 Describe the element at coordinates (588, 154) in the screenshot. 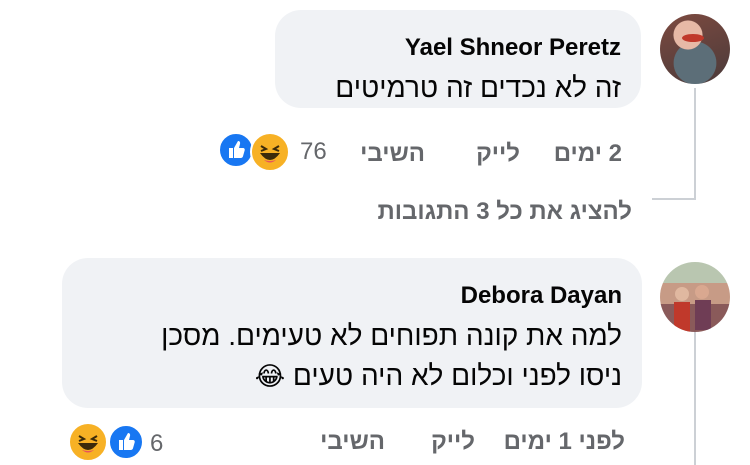

I see `comment-time: 2 ימים` at that location.